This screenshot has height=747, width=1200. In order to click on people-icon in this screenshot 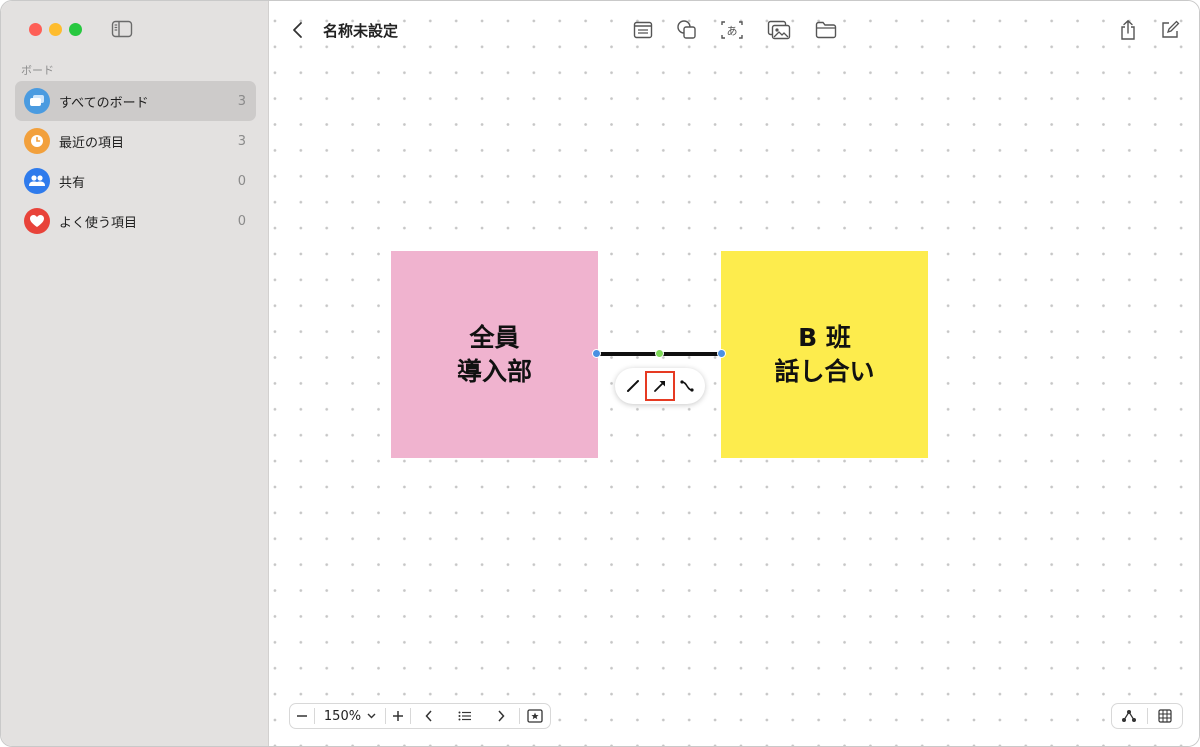, I will do `click(37, 181)`.